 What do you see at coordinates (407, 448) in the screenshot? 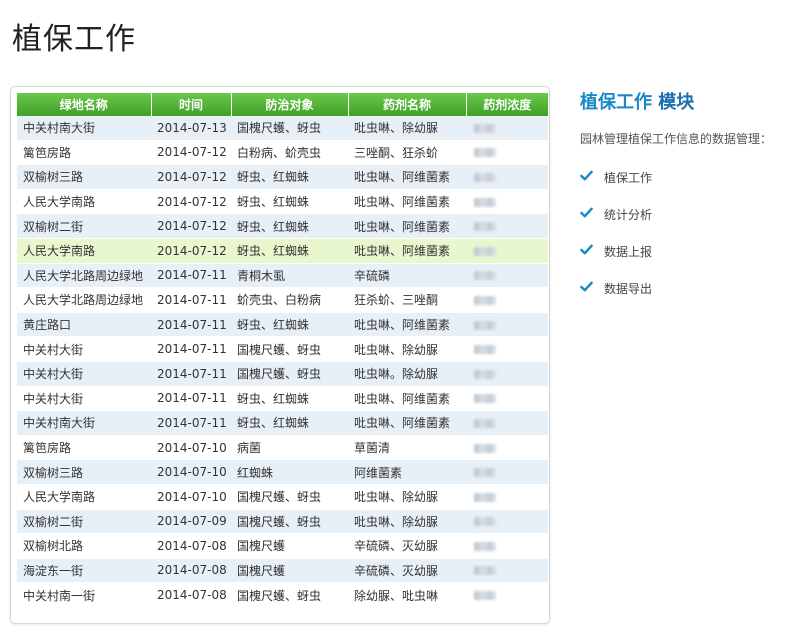
I see `cell-agent: 草菌清` at bounding box center [407, 448].